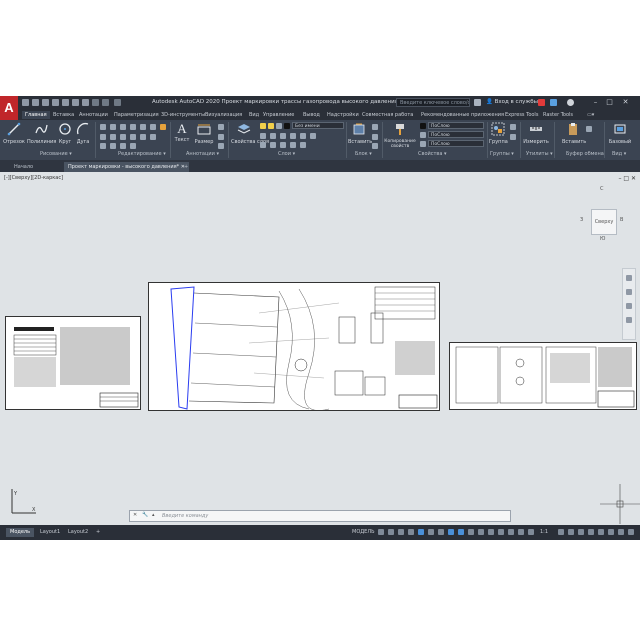 The height and width of the screenshot is (640, 640). What do you see at coordinates (202, 154) in the screenshot?
I see `annotation-panel-label: Аннотации ▾` at bounding box center [202, 154].